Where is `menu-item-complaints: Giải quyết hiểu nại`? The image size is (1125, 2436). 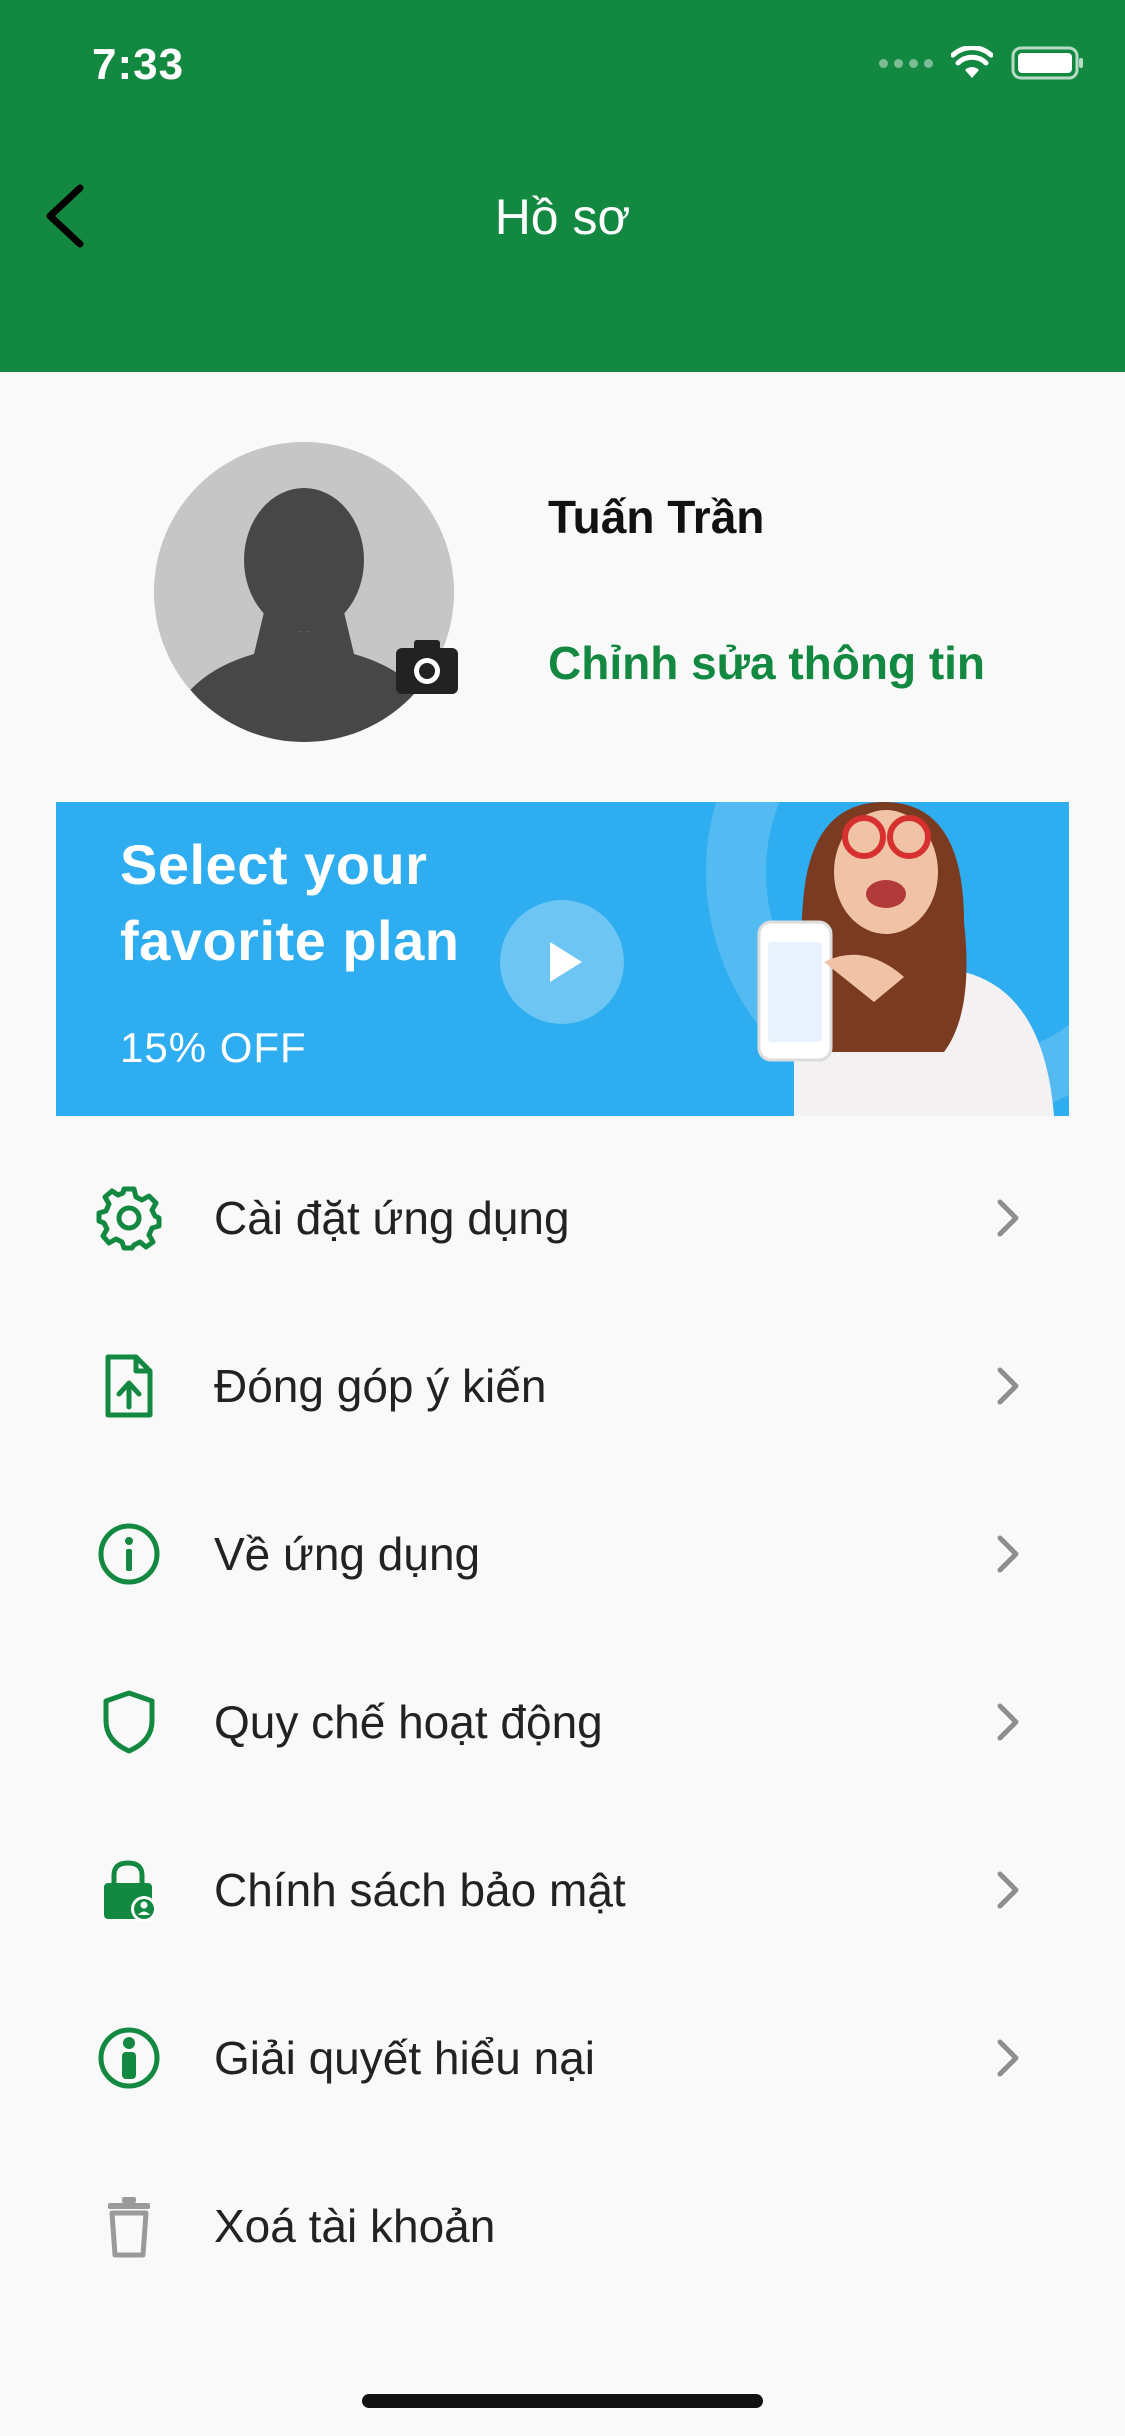 menu-item-complaints: Giải quyết hiểu nại is located at coordinates (562, 2058).